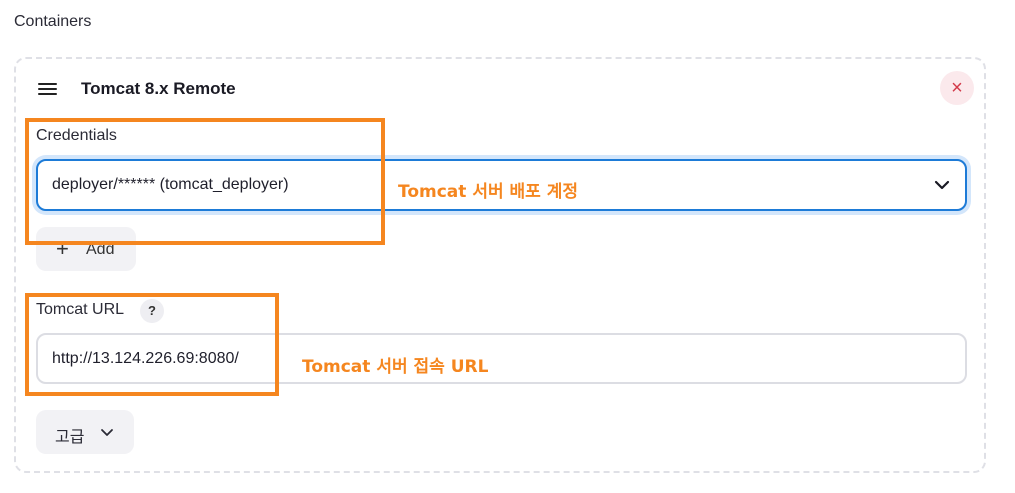  I want to click on close-icon: ×, so click(957, 88).